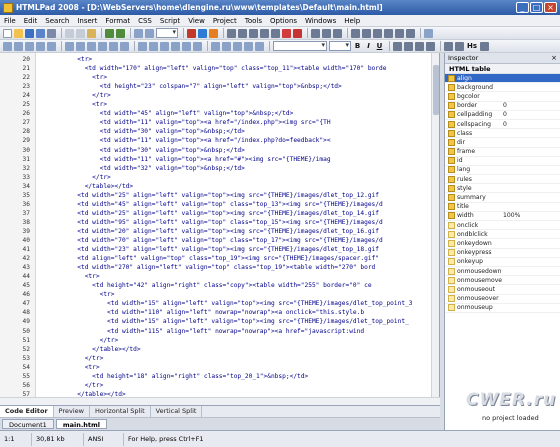 This screenshot has height=447, width=560. What do you see at coordinates (315, 33) in the screenshot?
I see `snippet-icon` at bounding box center [315, 33].